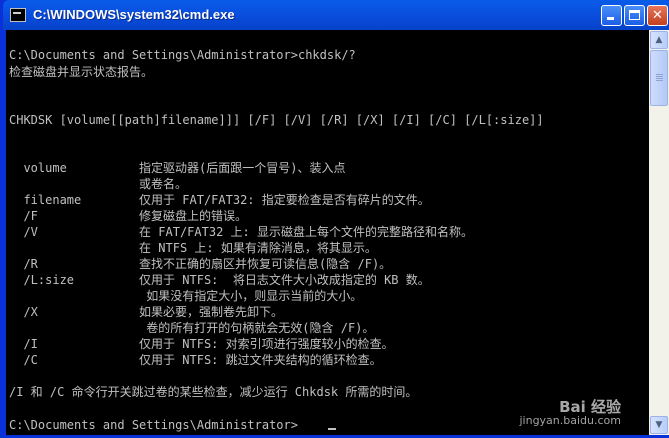 The image size is (669, 438). I want to click on maximize-icon, so click(634, 15).